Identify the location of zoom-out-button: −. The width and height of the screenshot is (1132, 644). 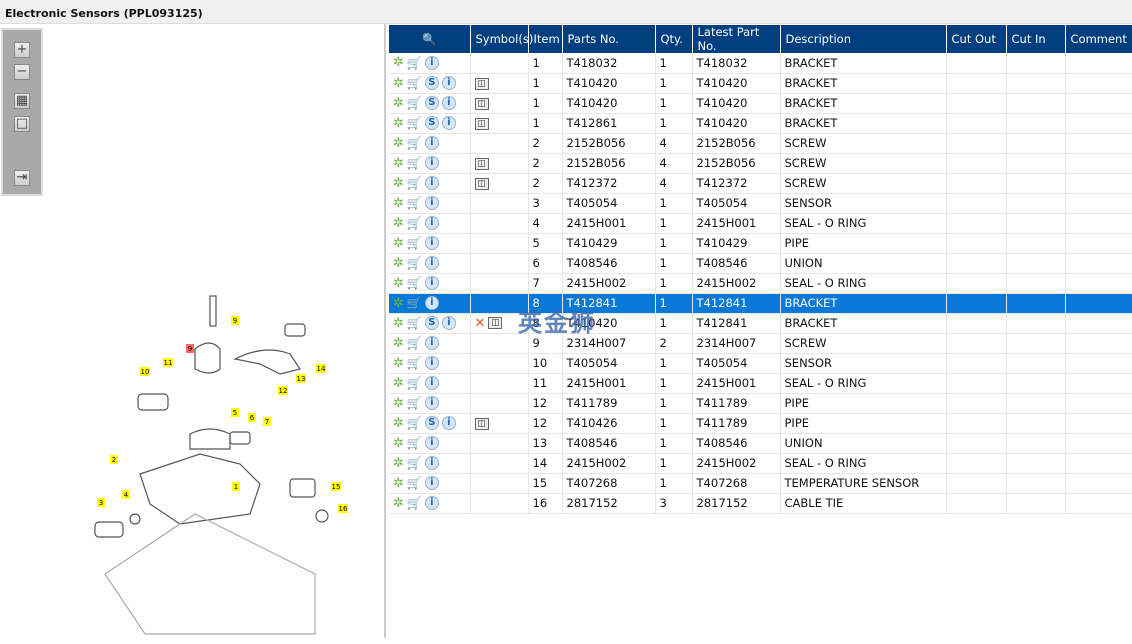
(22, 72).